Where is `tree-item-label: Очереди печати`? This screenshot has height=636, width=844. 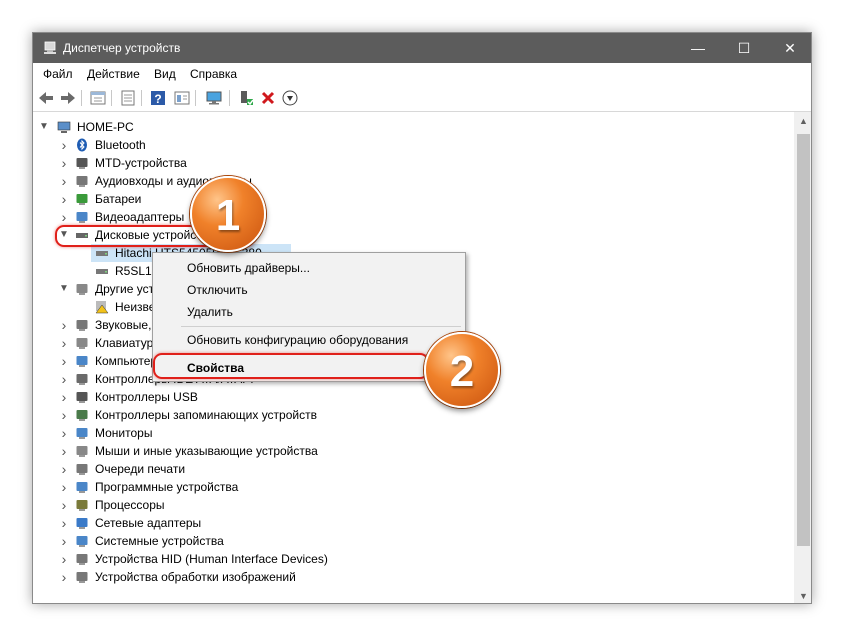 tree-item-label: Очереди печати is located at coordinates (140, 469).